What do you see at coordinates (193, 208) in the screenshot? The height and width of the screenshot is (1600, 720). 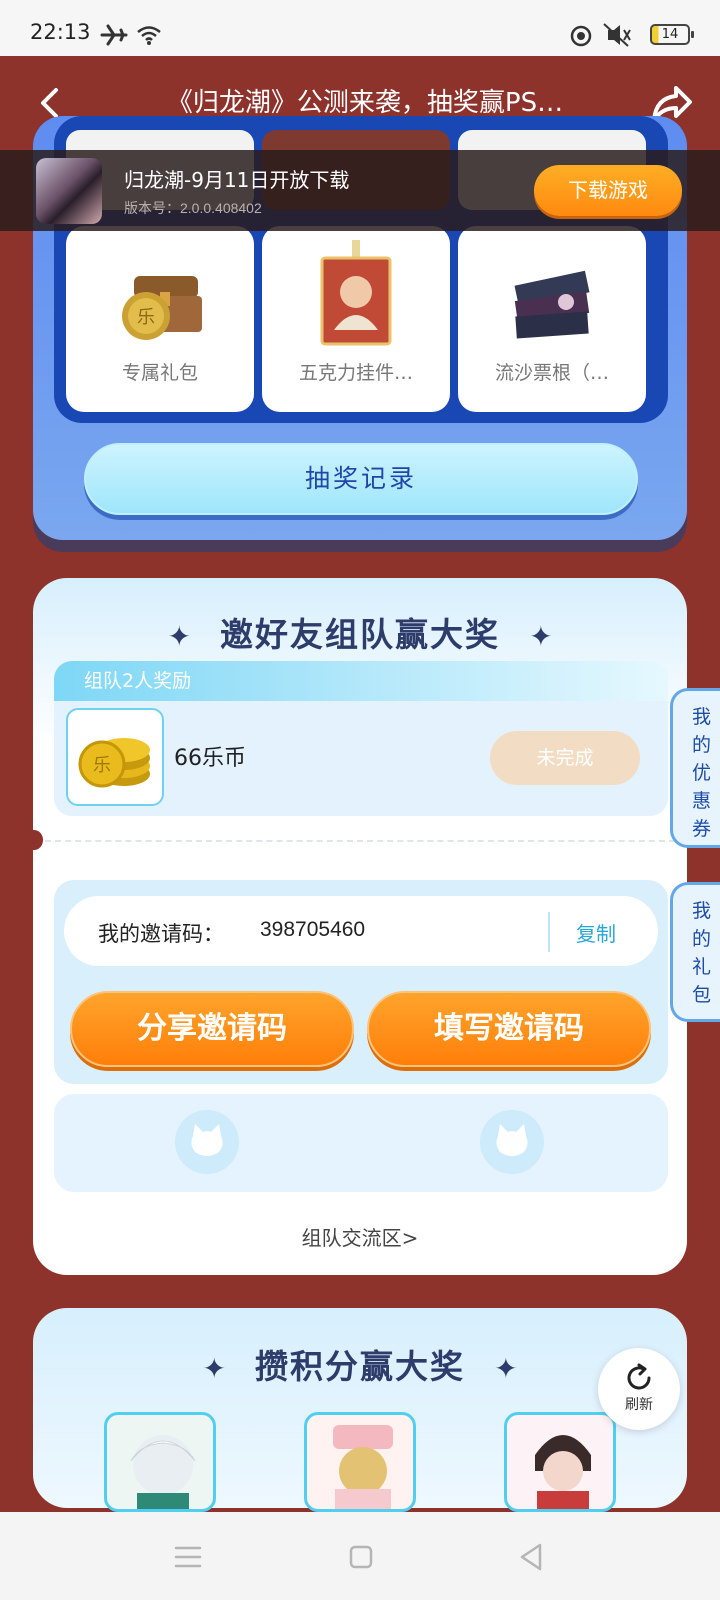 I see `game-version: 版本号：2.0.0.408402` at bounding box center [193, 208].